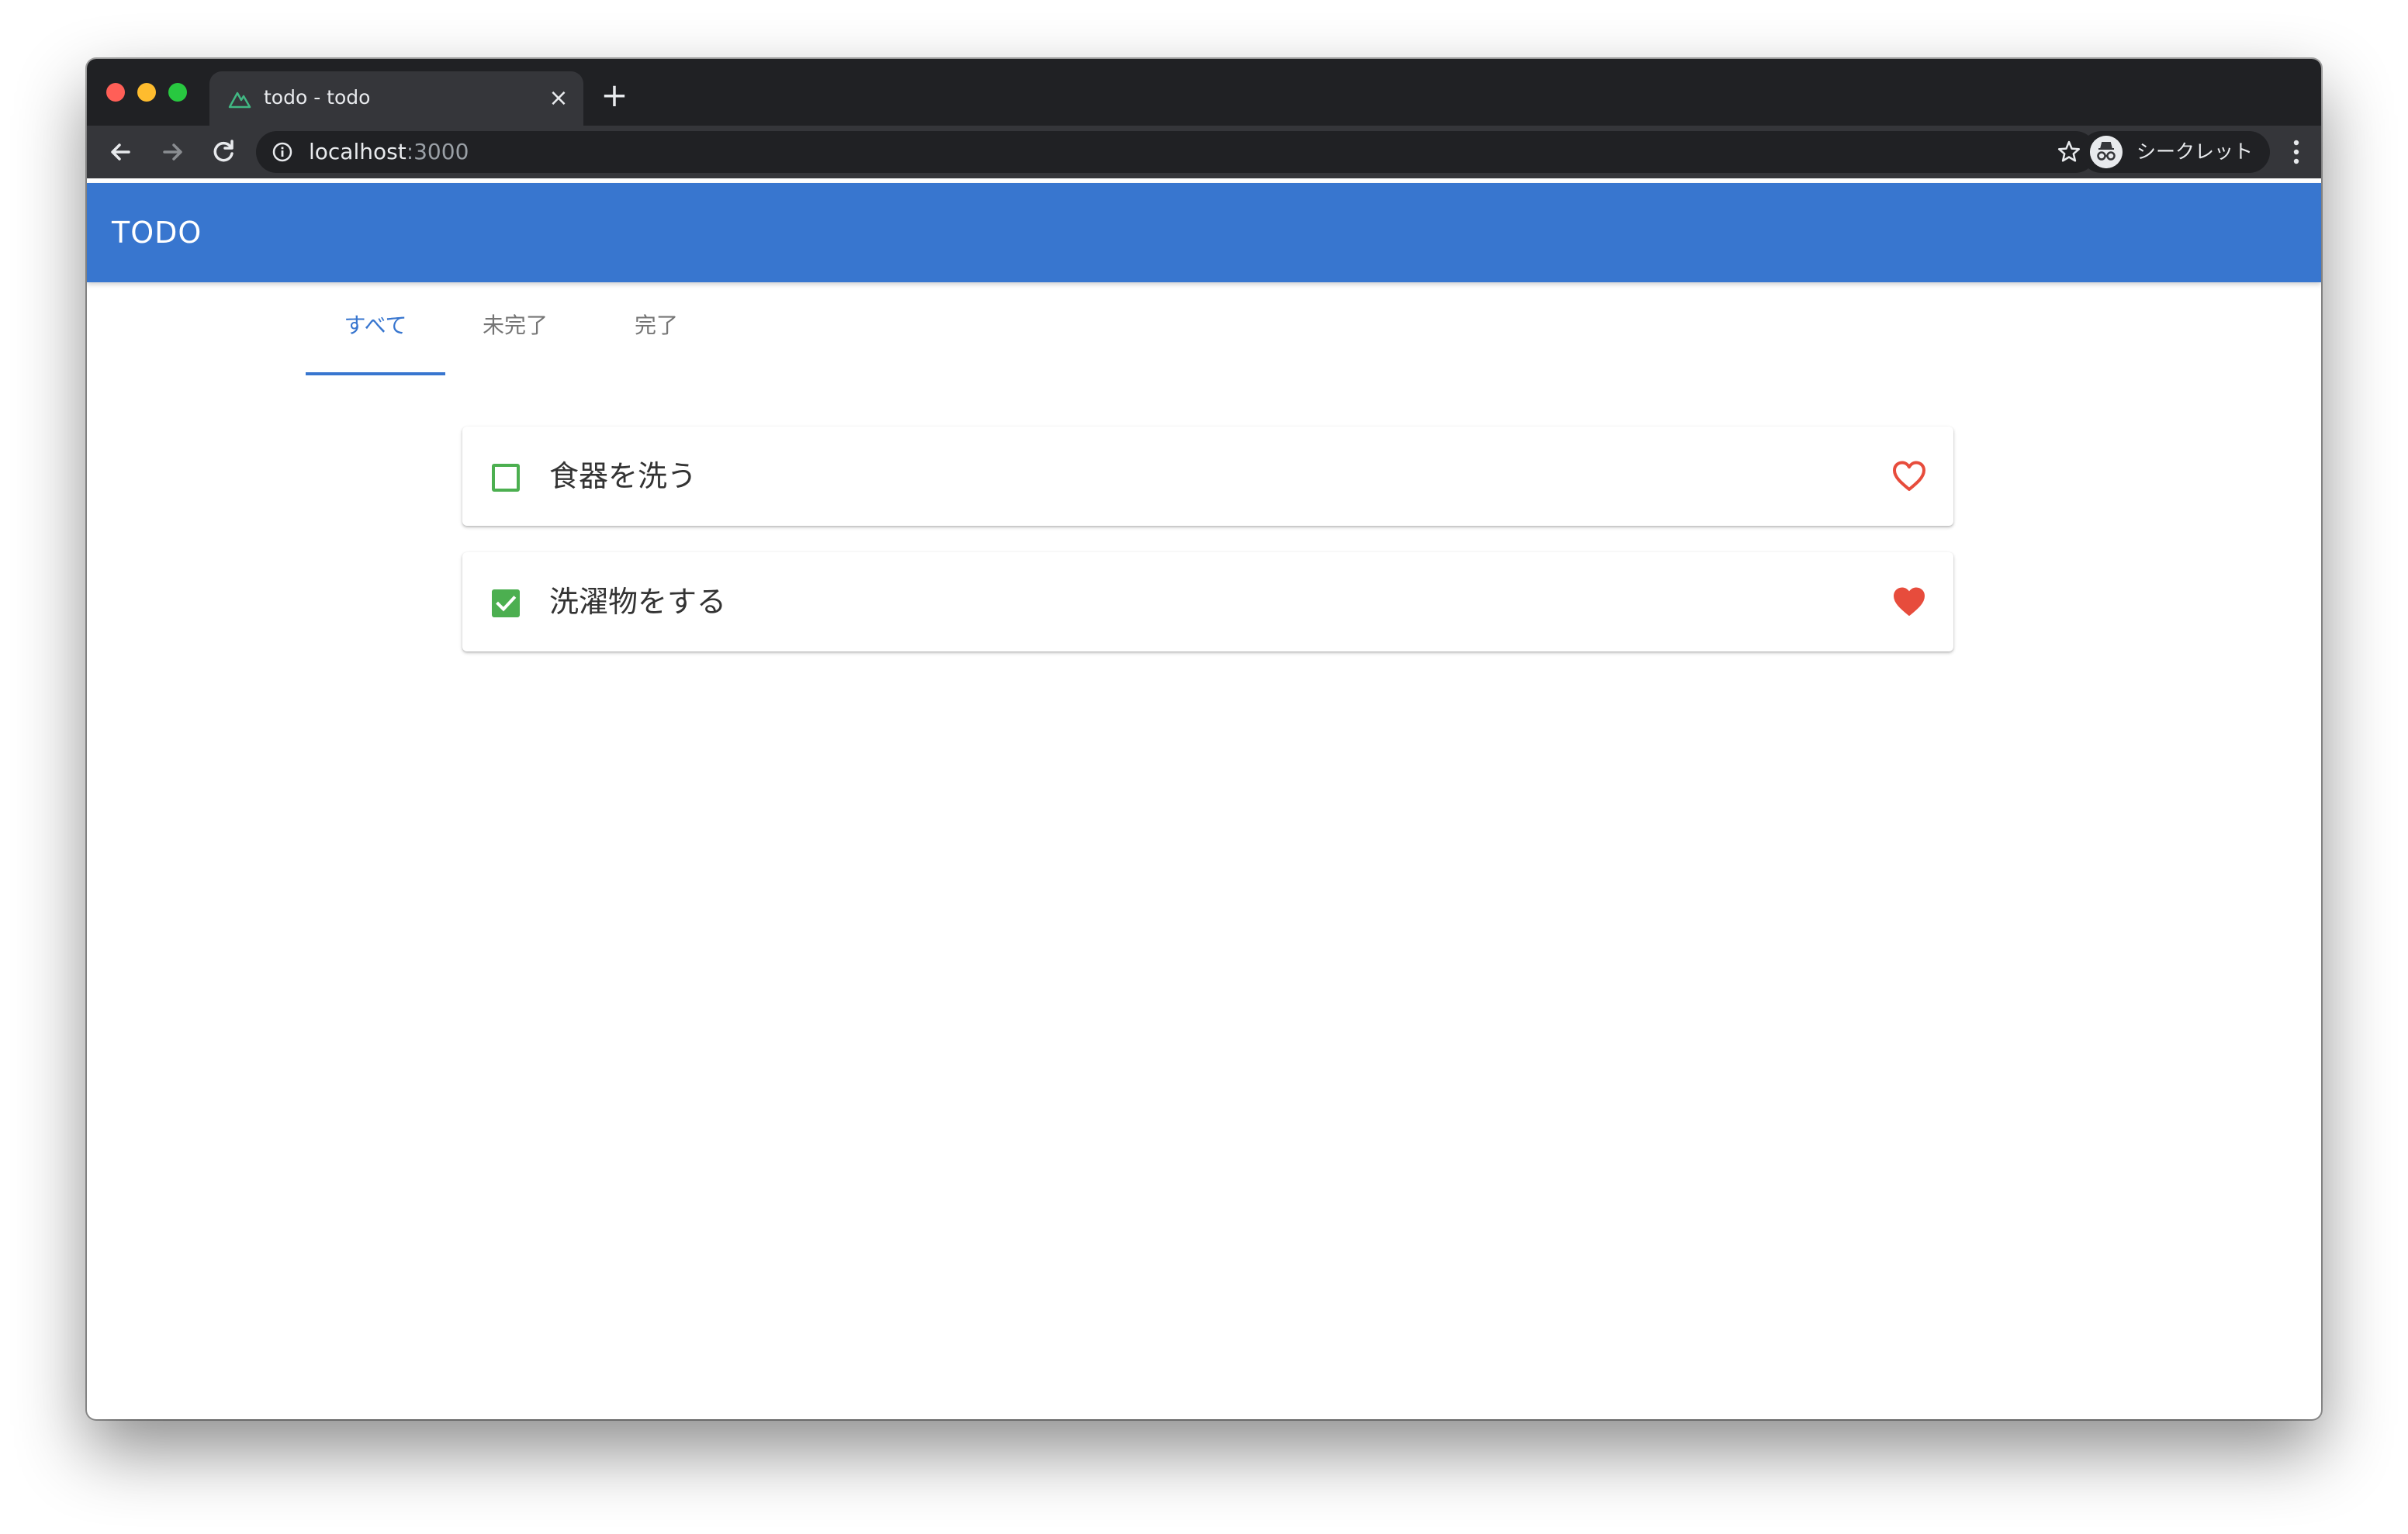 This screenshot has height=1534, width=2408. What do you see at coordinates (375, 373) in the screenshot?
I see `active-tab-indicator` at bounding box center [375, 373].